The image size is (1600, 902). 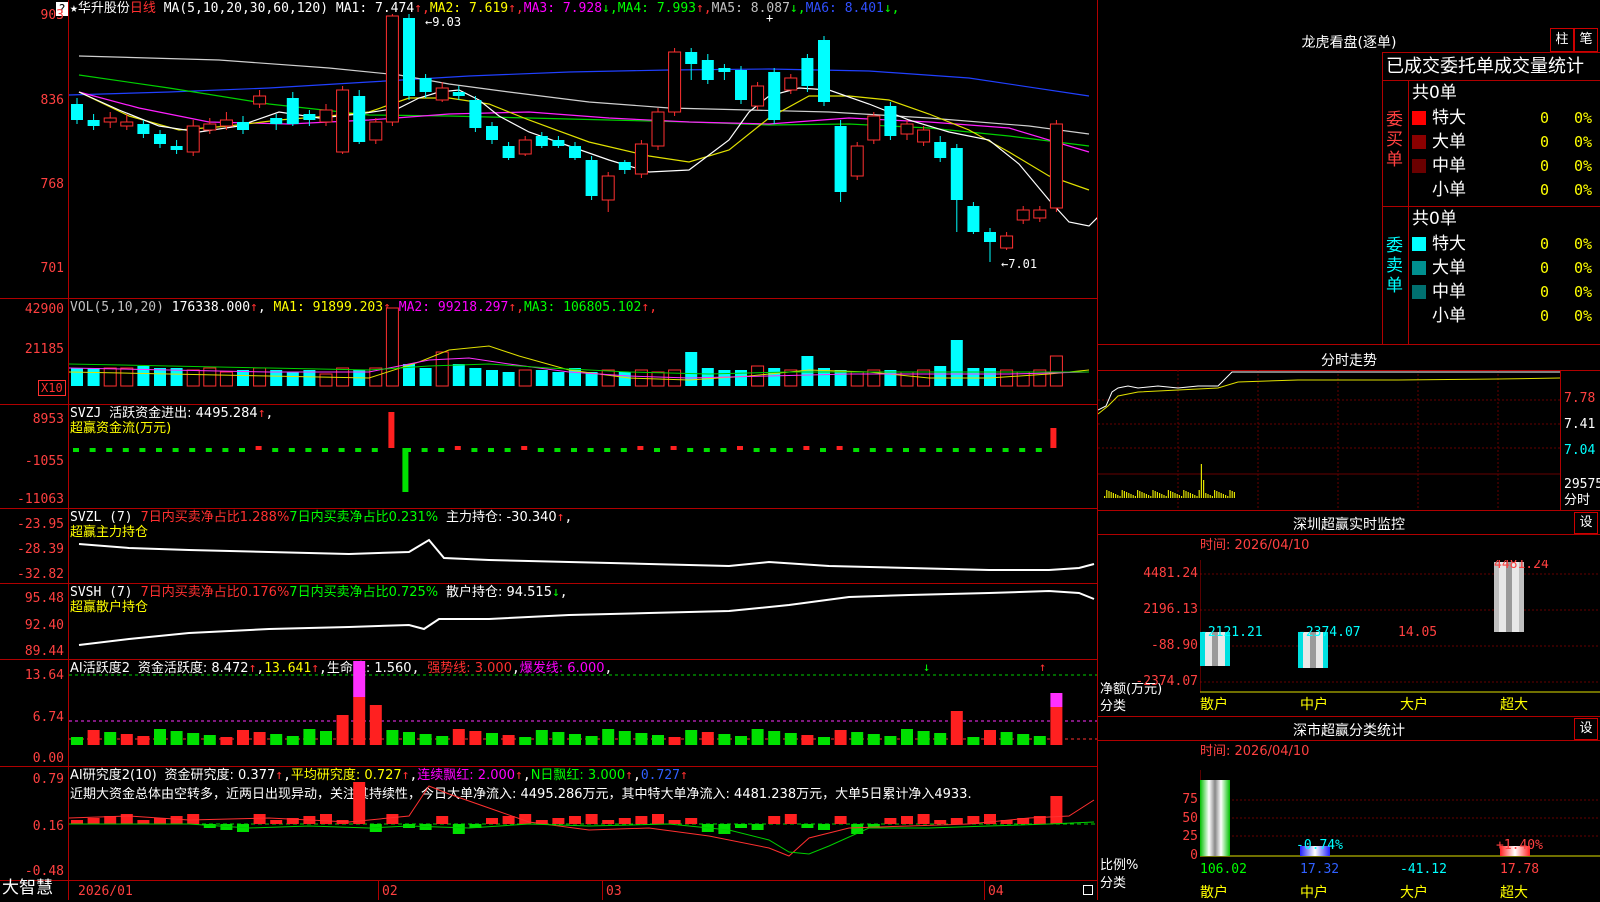 What do you see at coordinates (583, 456) in the screenshot?
I see `svzj-chart` at bounding box center [583, 456].